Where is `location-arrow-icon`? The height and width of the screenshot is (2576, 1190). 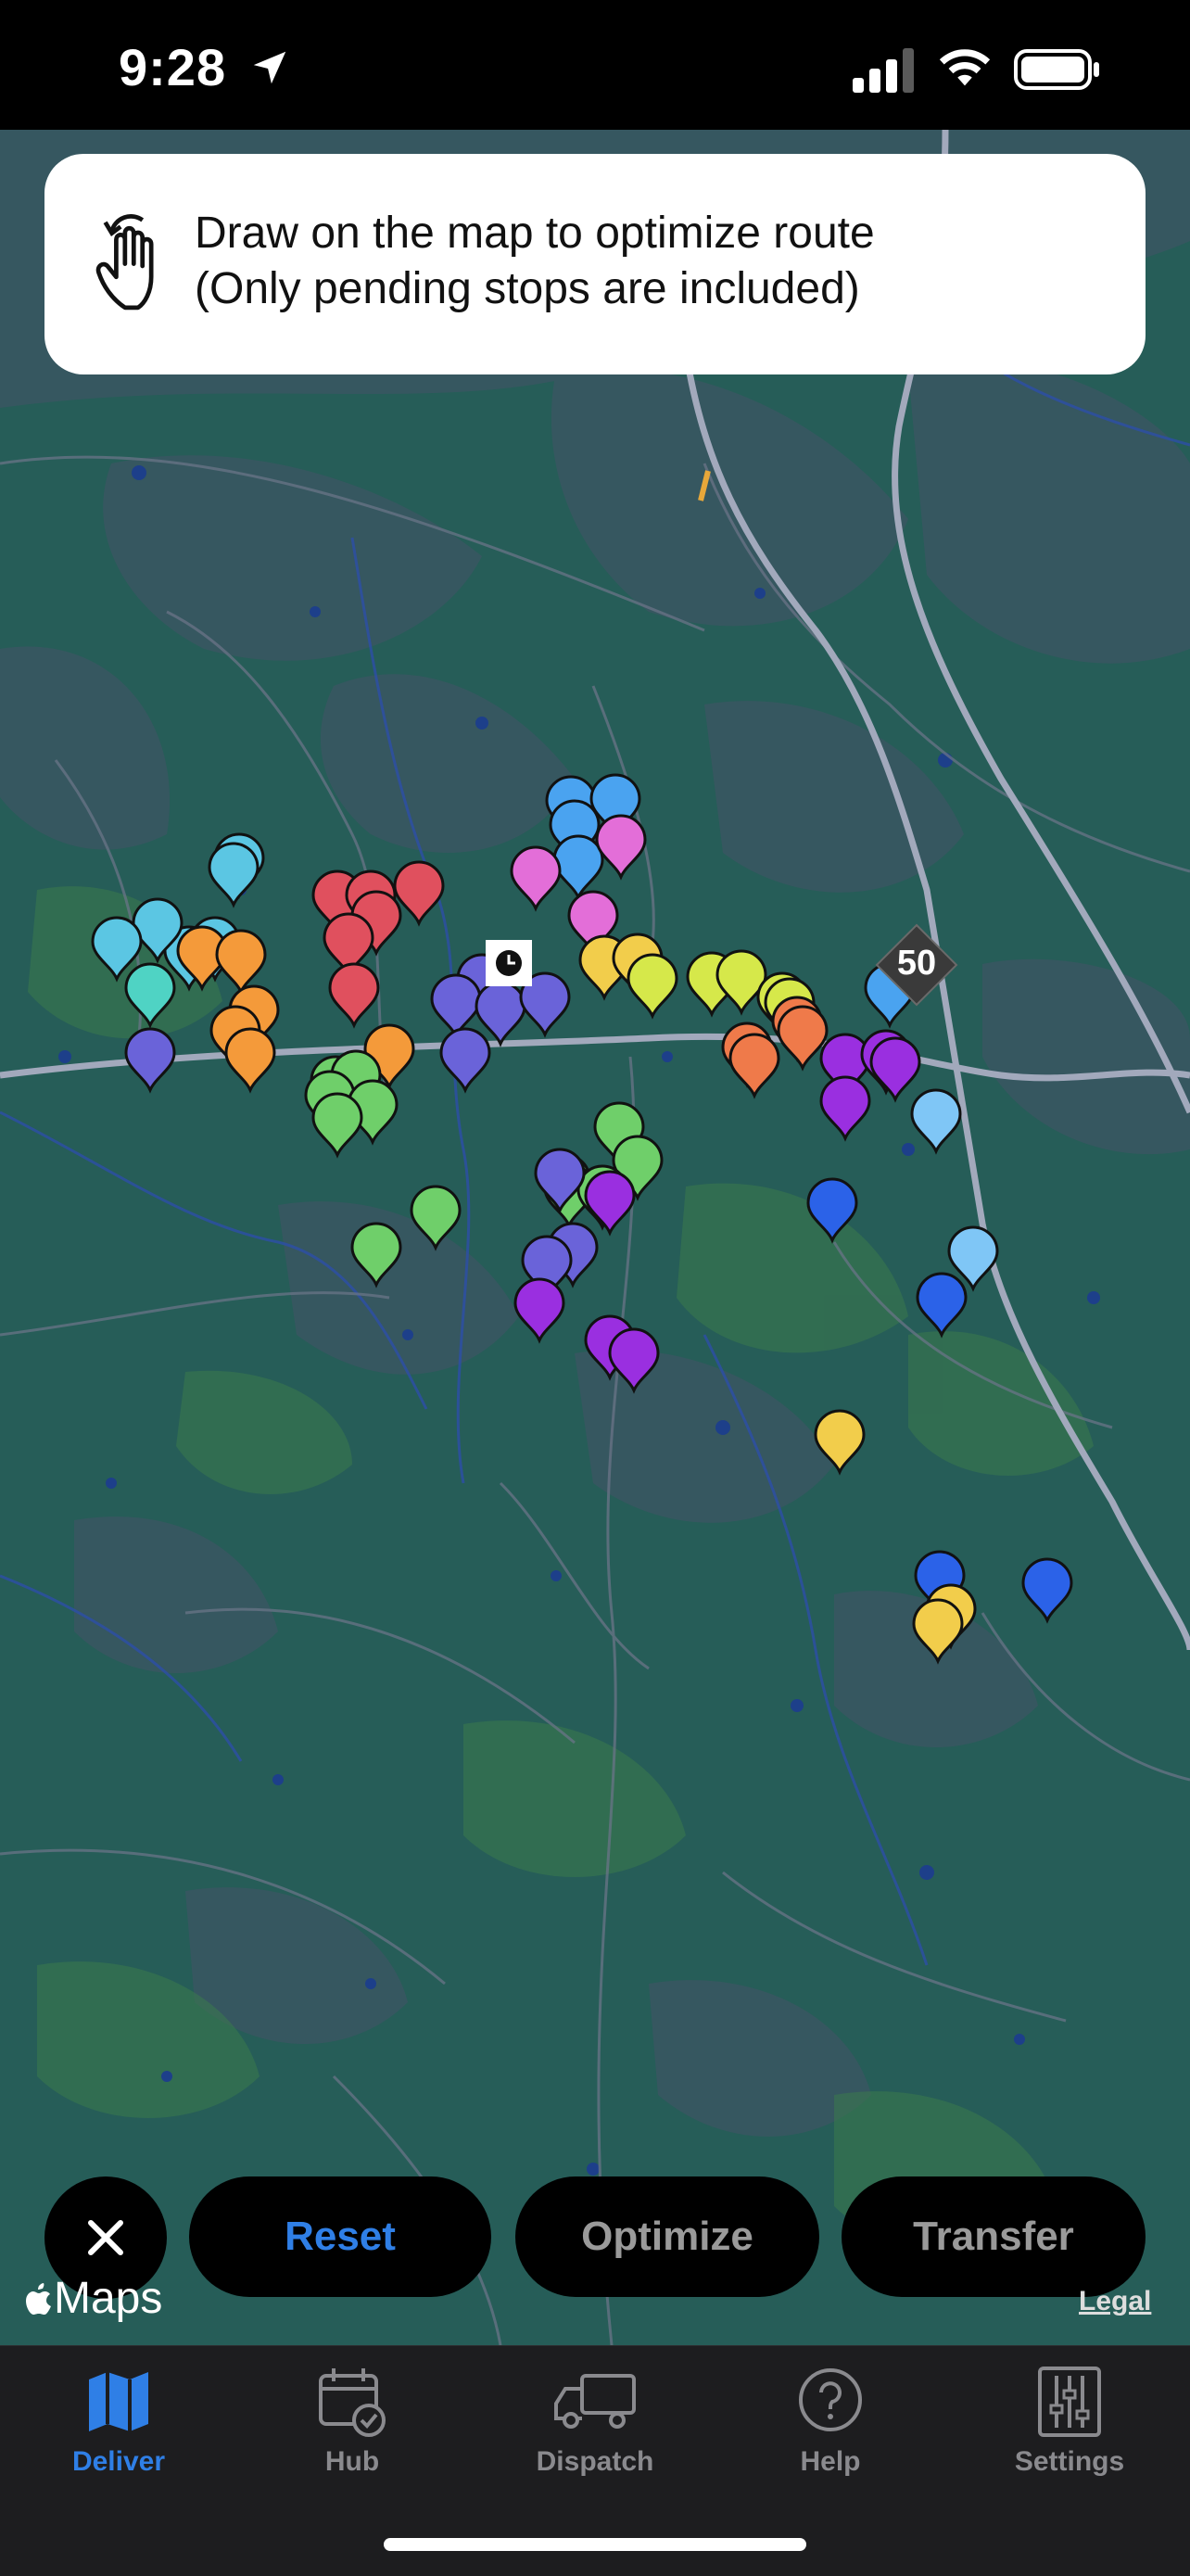 location-arrow-icon is located at coordinates (269, 67).